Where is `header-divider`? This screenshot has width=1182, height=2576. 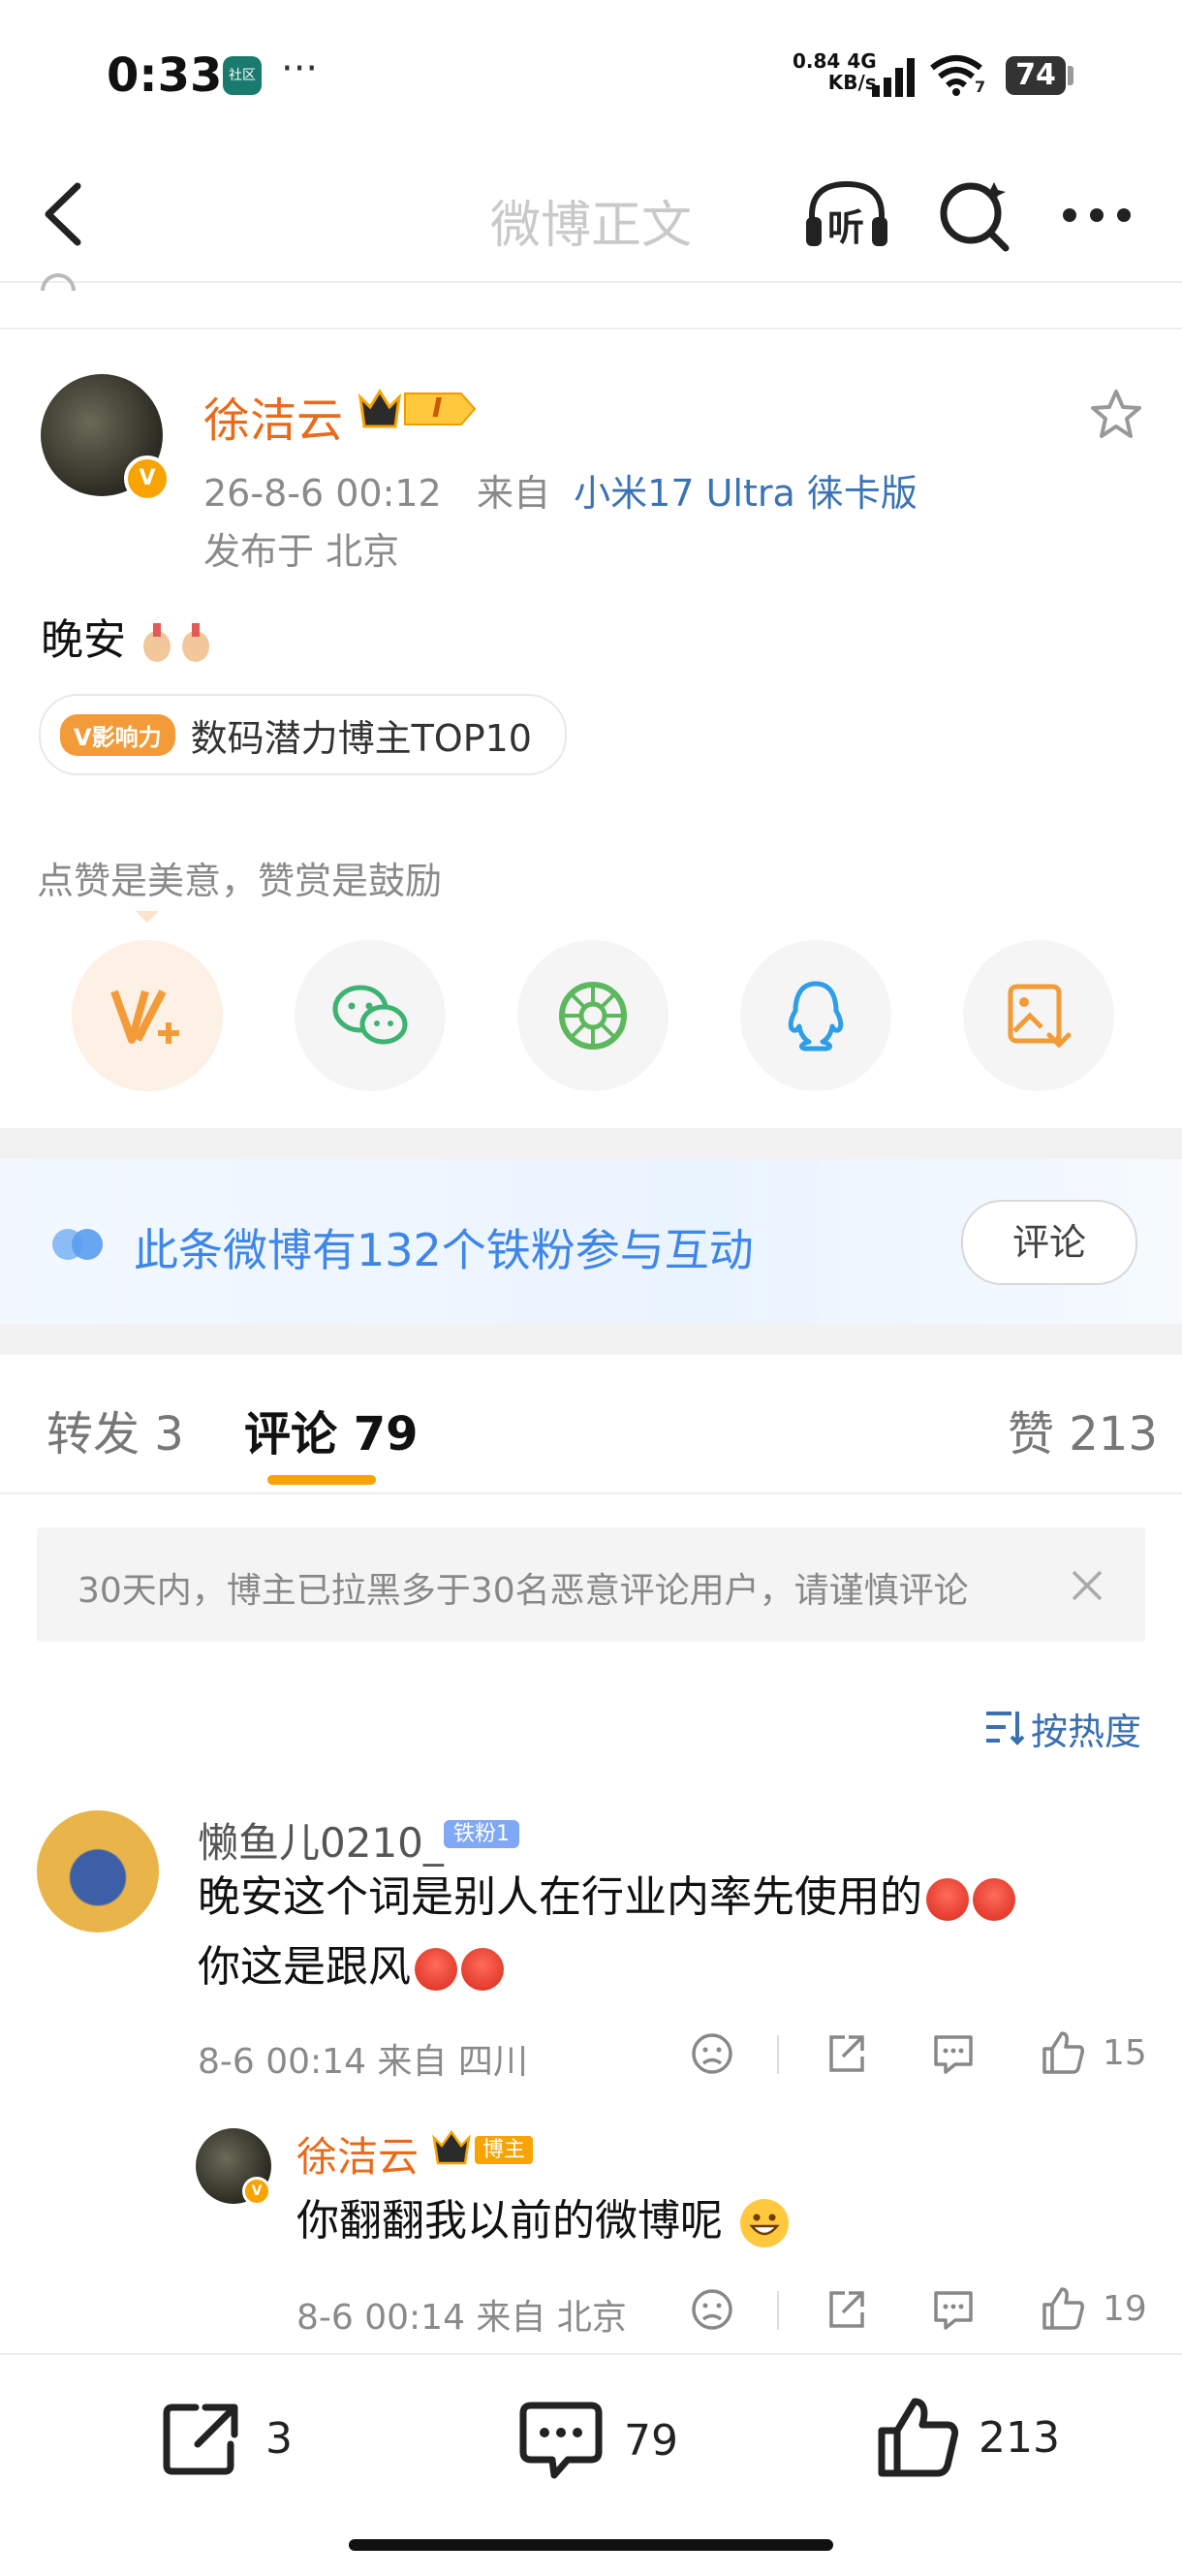 header-divider is located at coordinates (591, 329).